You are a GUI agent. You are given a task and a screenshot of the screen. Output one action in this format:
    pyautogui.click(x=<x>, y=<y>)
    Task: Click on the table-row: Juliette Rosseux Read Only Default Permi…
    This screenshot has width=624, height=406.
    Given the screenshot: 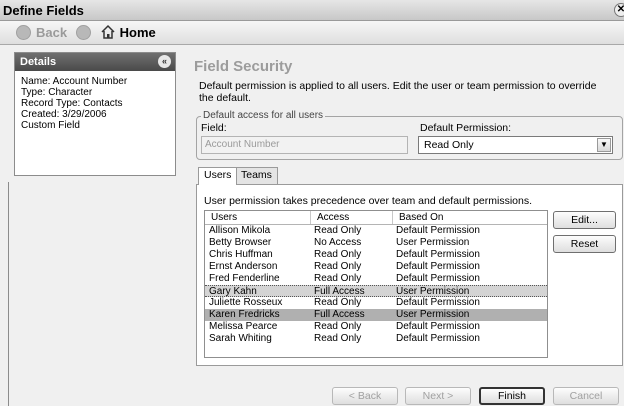 What is the action you would take?
    pyautogui.click(x=376, y=303)
    